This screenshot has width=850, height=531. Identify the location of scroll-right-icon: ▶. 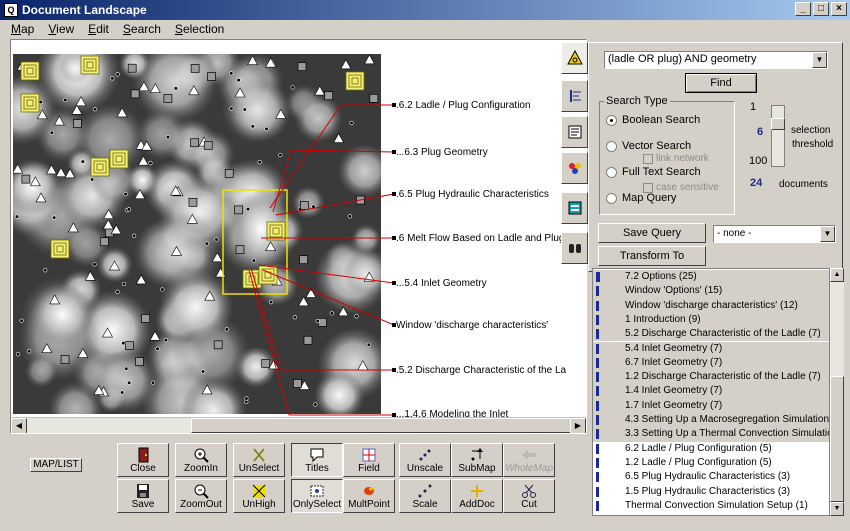
(578, 425).